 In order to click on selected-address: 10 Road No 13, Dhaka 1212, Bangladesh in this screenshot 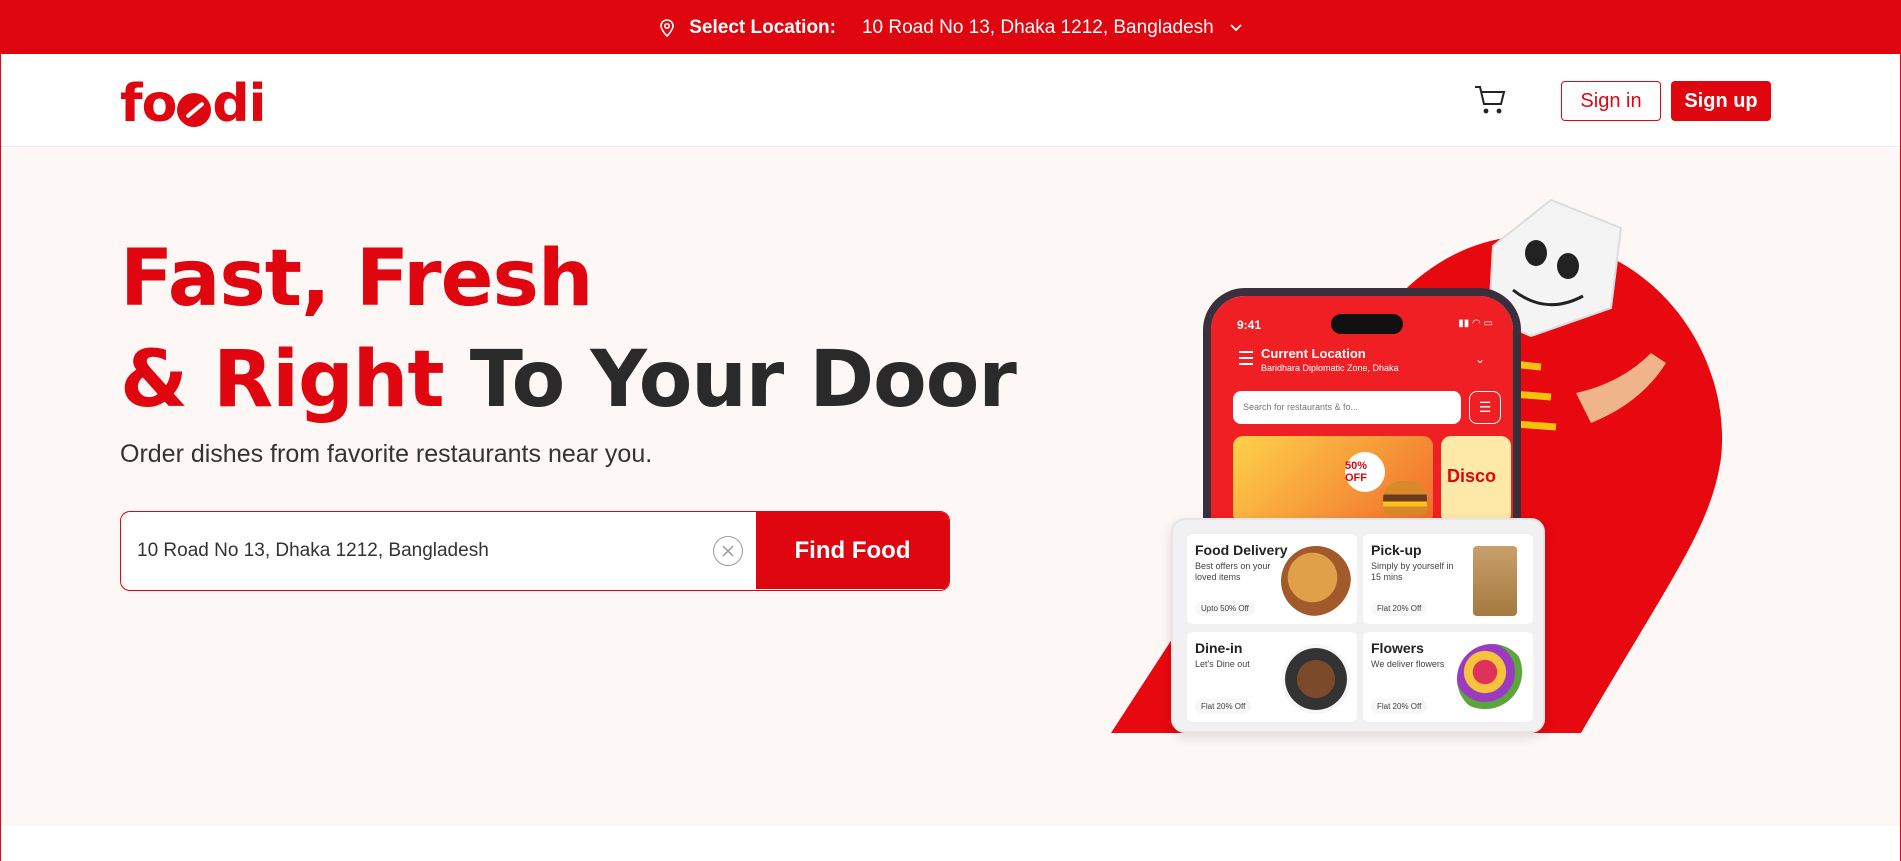, I will do `click(1038, 28)`.